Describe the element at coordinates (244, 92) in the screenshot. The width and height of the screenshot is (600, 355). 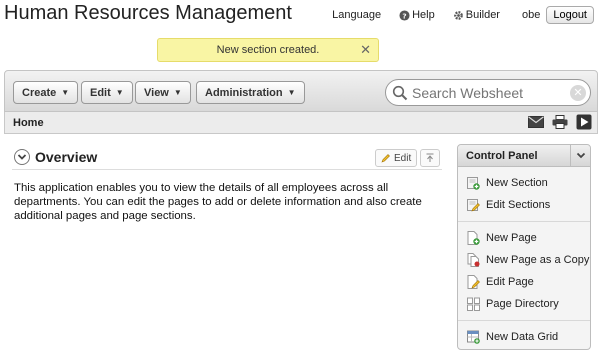
I see `administration-menu-label: Administration` at that location.